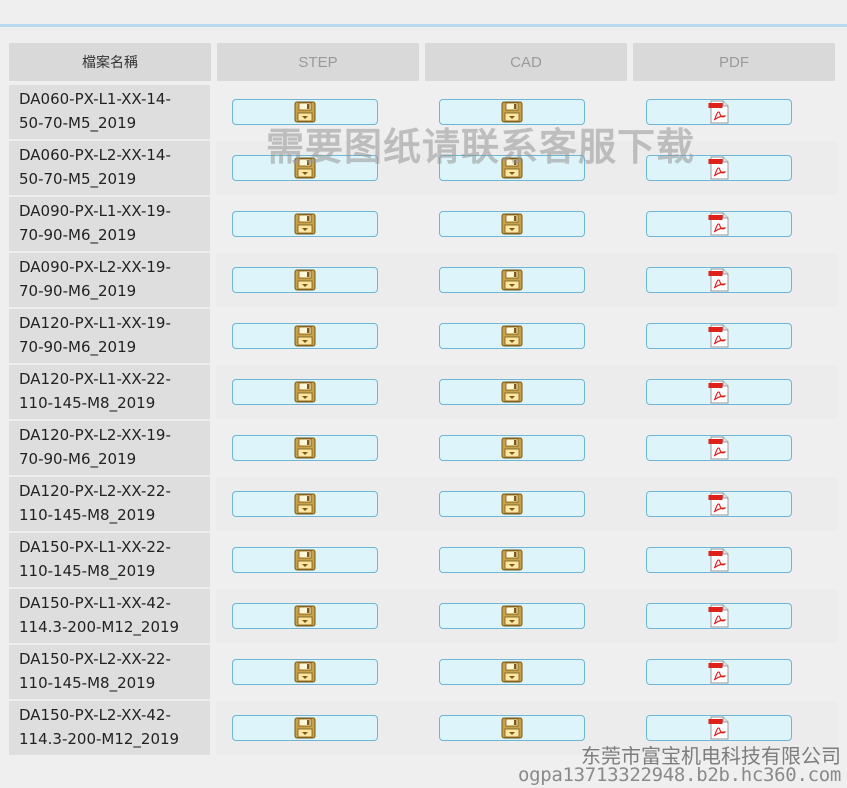 This screenshot has width=847, height=788. I want to click on file-name-line2: 50-70-M5_2019, so click(78, 179).